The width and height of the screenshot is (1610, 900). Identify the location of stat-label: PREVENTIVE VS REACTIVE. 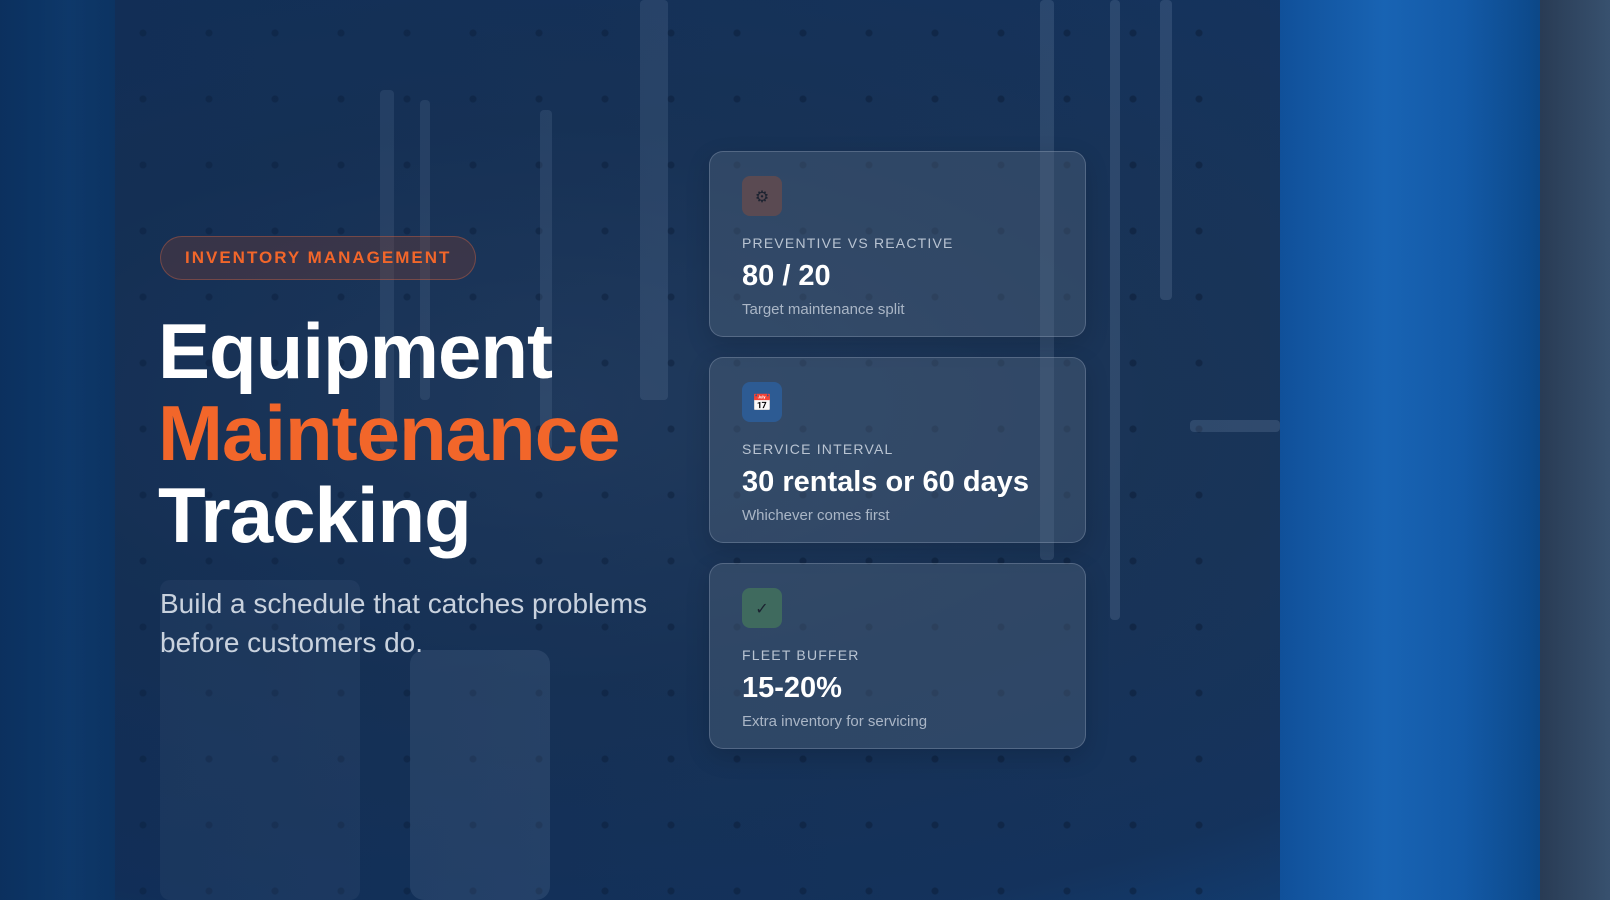
(848, 243).